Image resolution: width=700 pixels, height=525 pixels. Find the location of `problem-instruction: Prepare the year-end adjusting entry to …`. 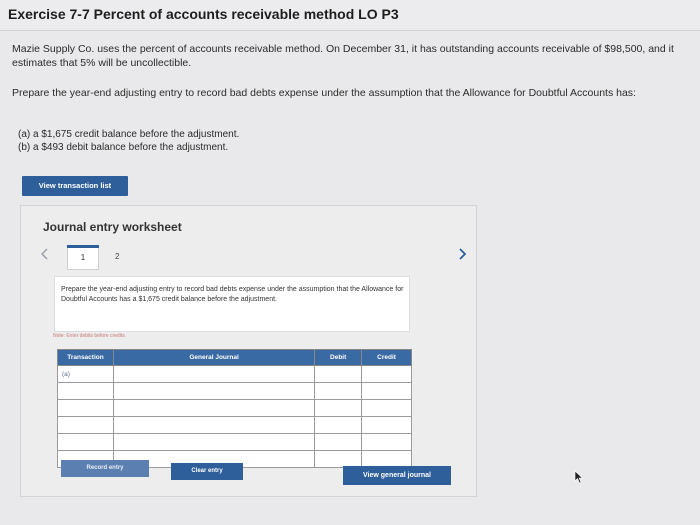

problem-instruction: Prepare the year-end adjusting entry to … is located at coordinates (324, 93).